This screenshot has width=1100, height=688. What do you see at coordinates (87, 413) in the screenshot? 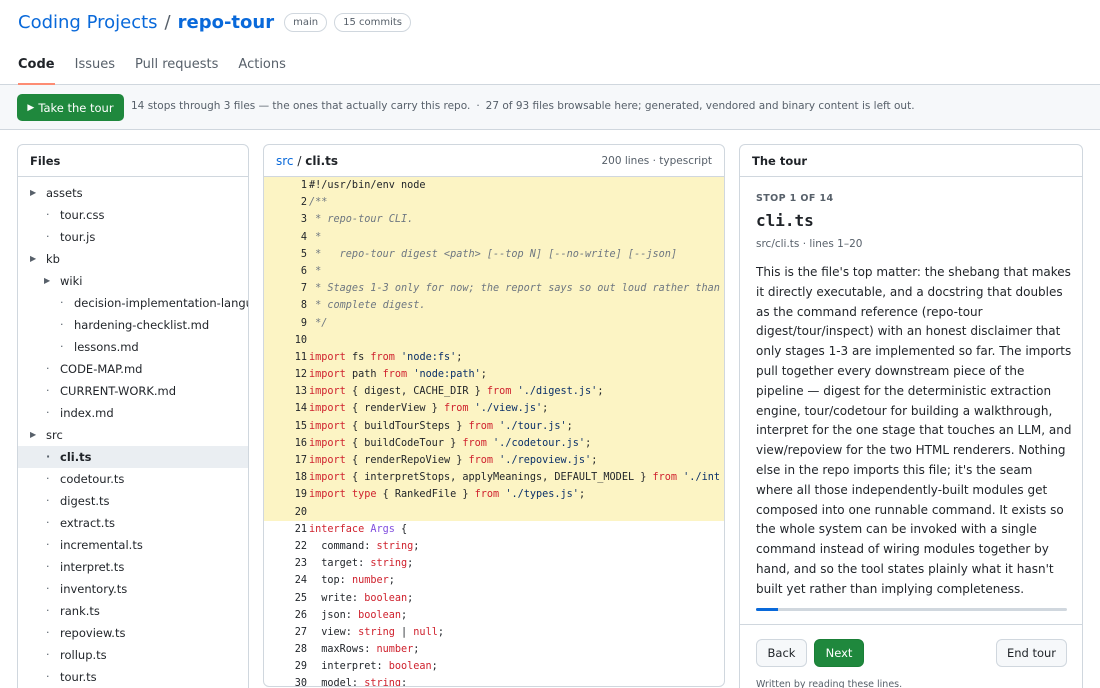
I see `tree-item-label: index.md` at bounding box center [87, 413].